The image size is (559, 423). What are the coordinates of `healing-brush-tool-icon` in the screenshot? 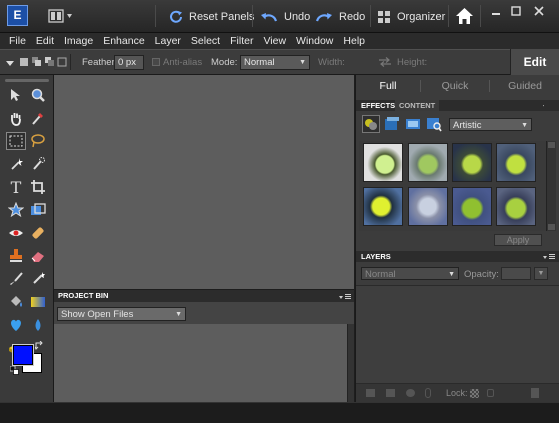 It's located at (38, 233).